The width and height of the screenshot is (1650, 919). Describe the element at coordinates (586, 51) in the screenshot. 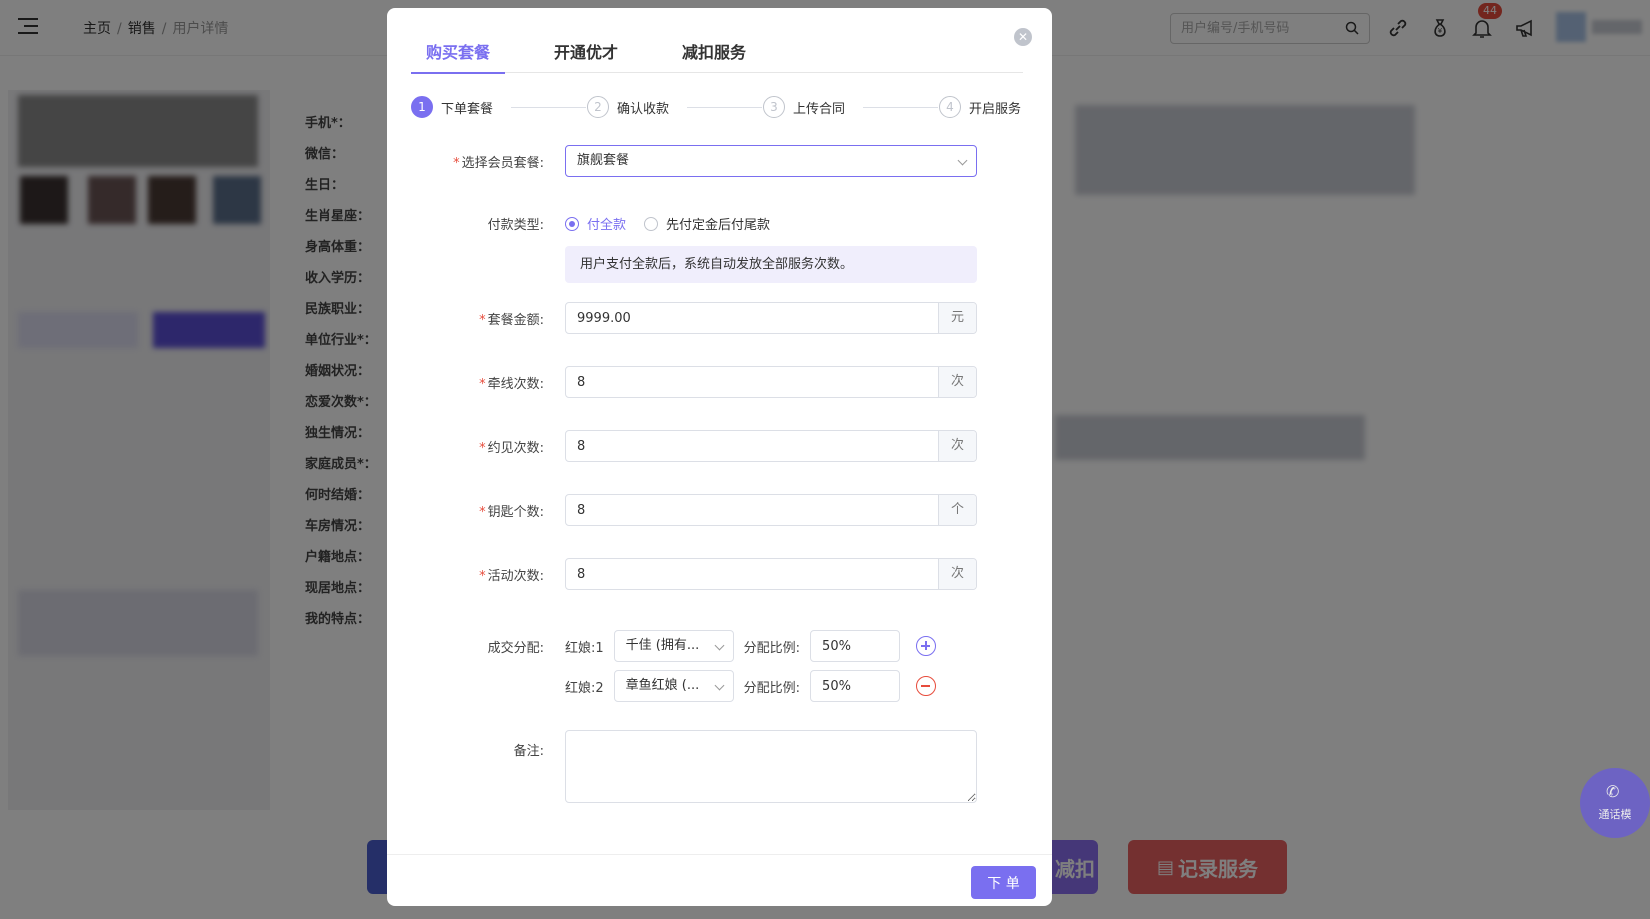

I see `tab-open-premium: 开通优才` at that location.